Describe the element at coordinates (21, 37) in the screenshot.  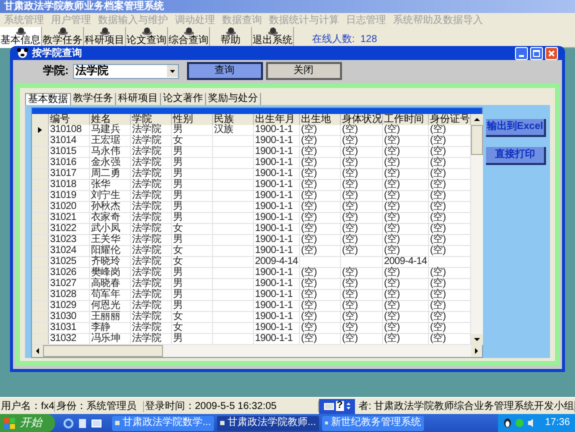
I see `toolbar-button: 基本信息` at that location.